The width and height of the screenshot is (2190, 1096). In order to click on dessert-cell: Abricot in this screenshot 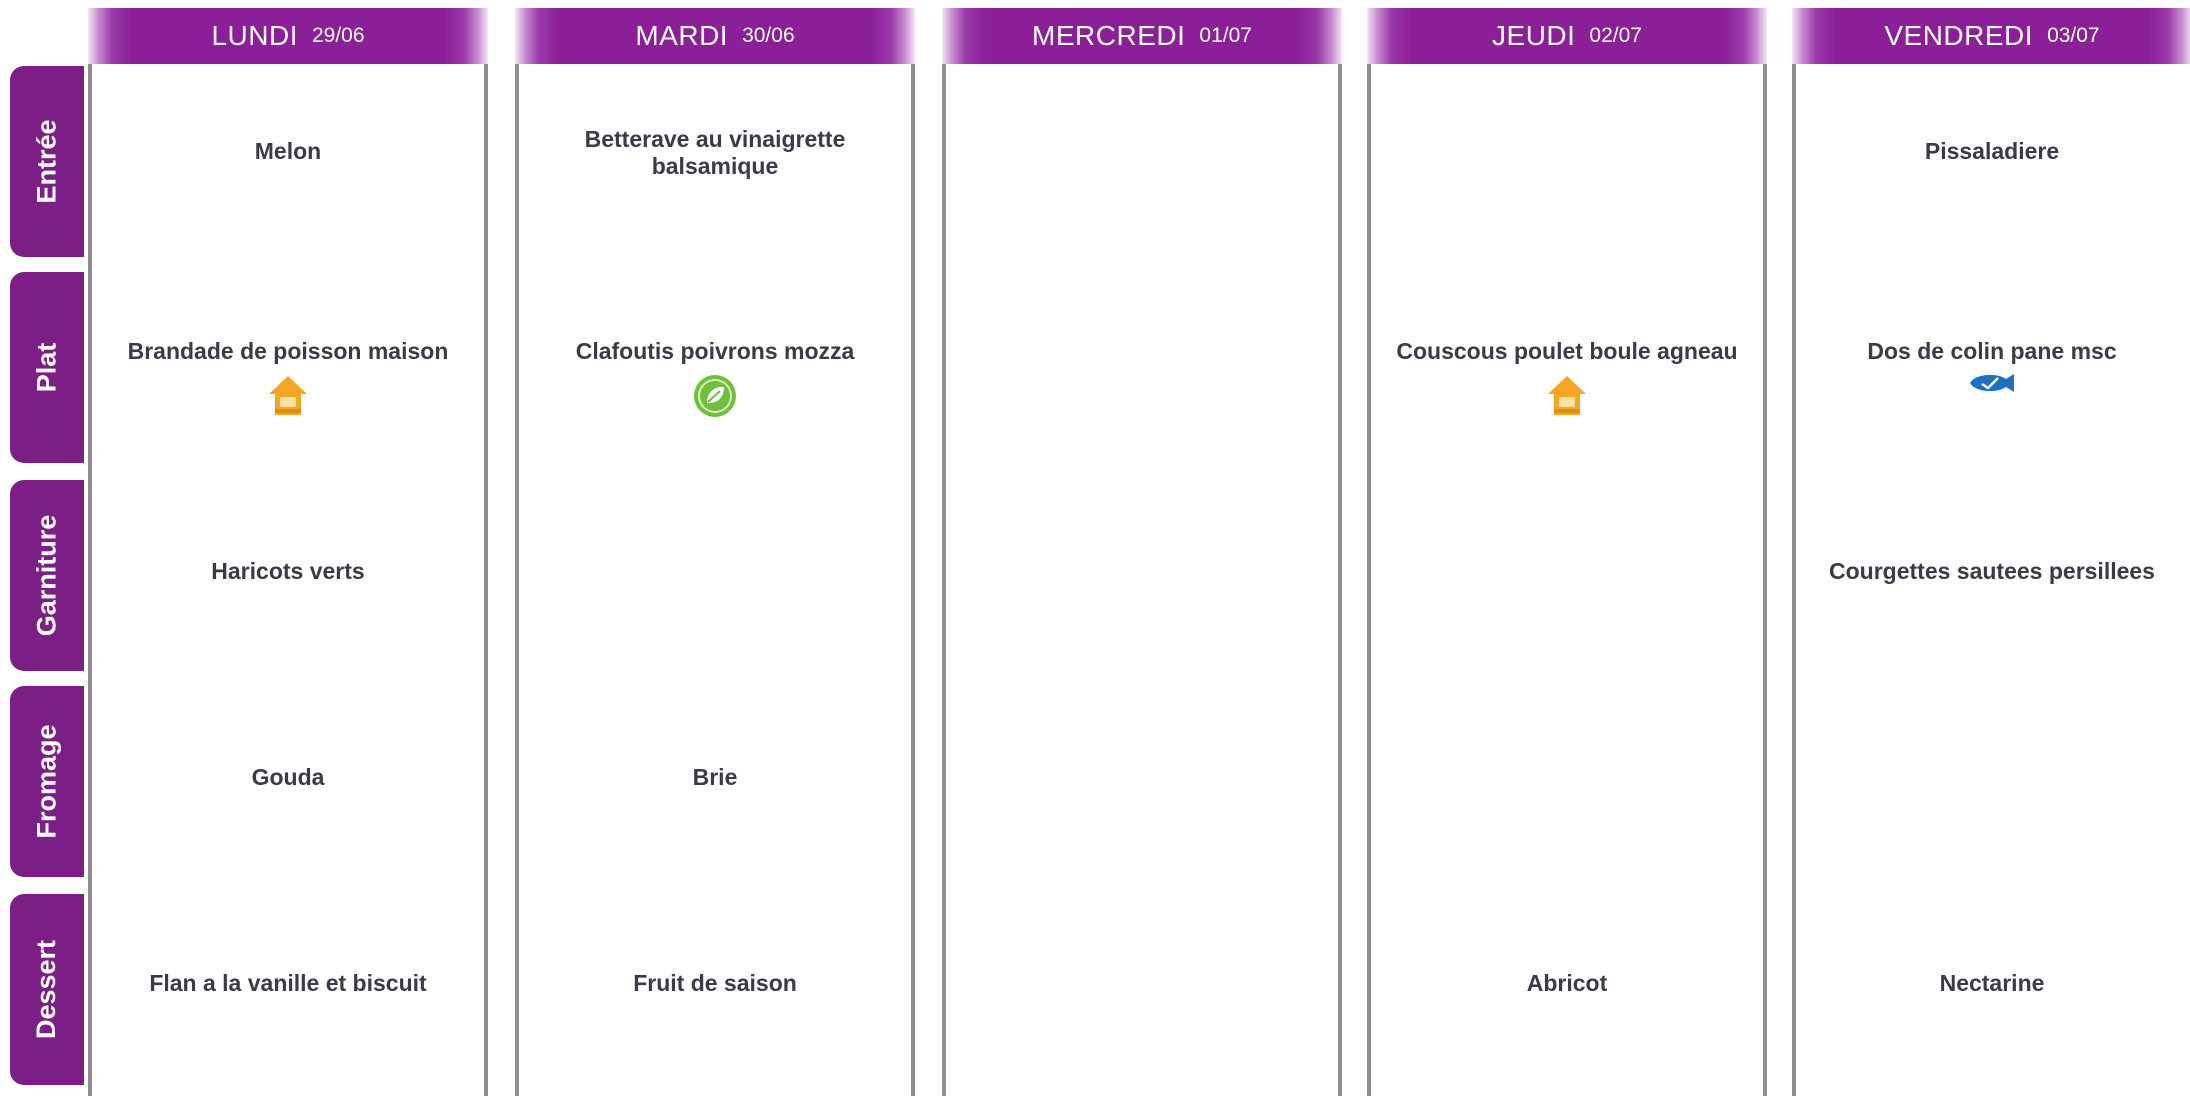, I will do `click(1567, 983)`.